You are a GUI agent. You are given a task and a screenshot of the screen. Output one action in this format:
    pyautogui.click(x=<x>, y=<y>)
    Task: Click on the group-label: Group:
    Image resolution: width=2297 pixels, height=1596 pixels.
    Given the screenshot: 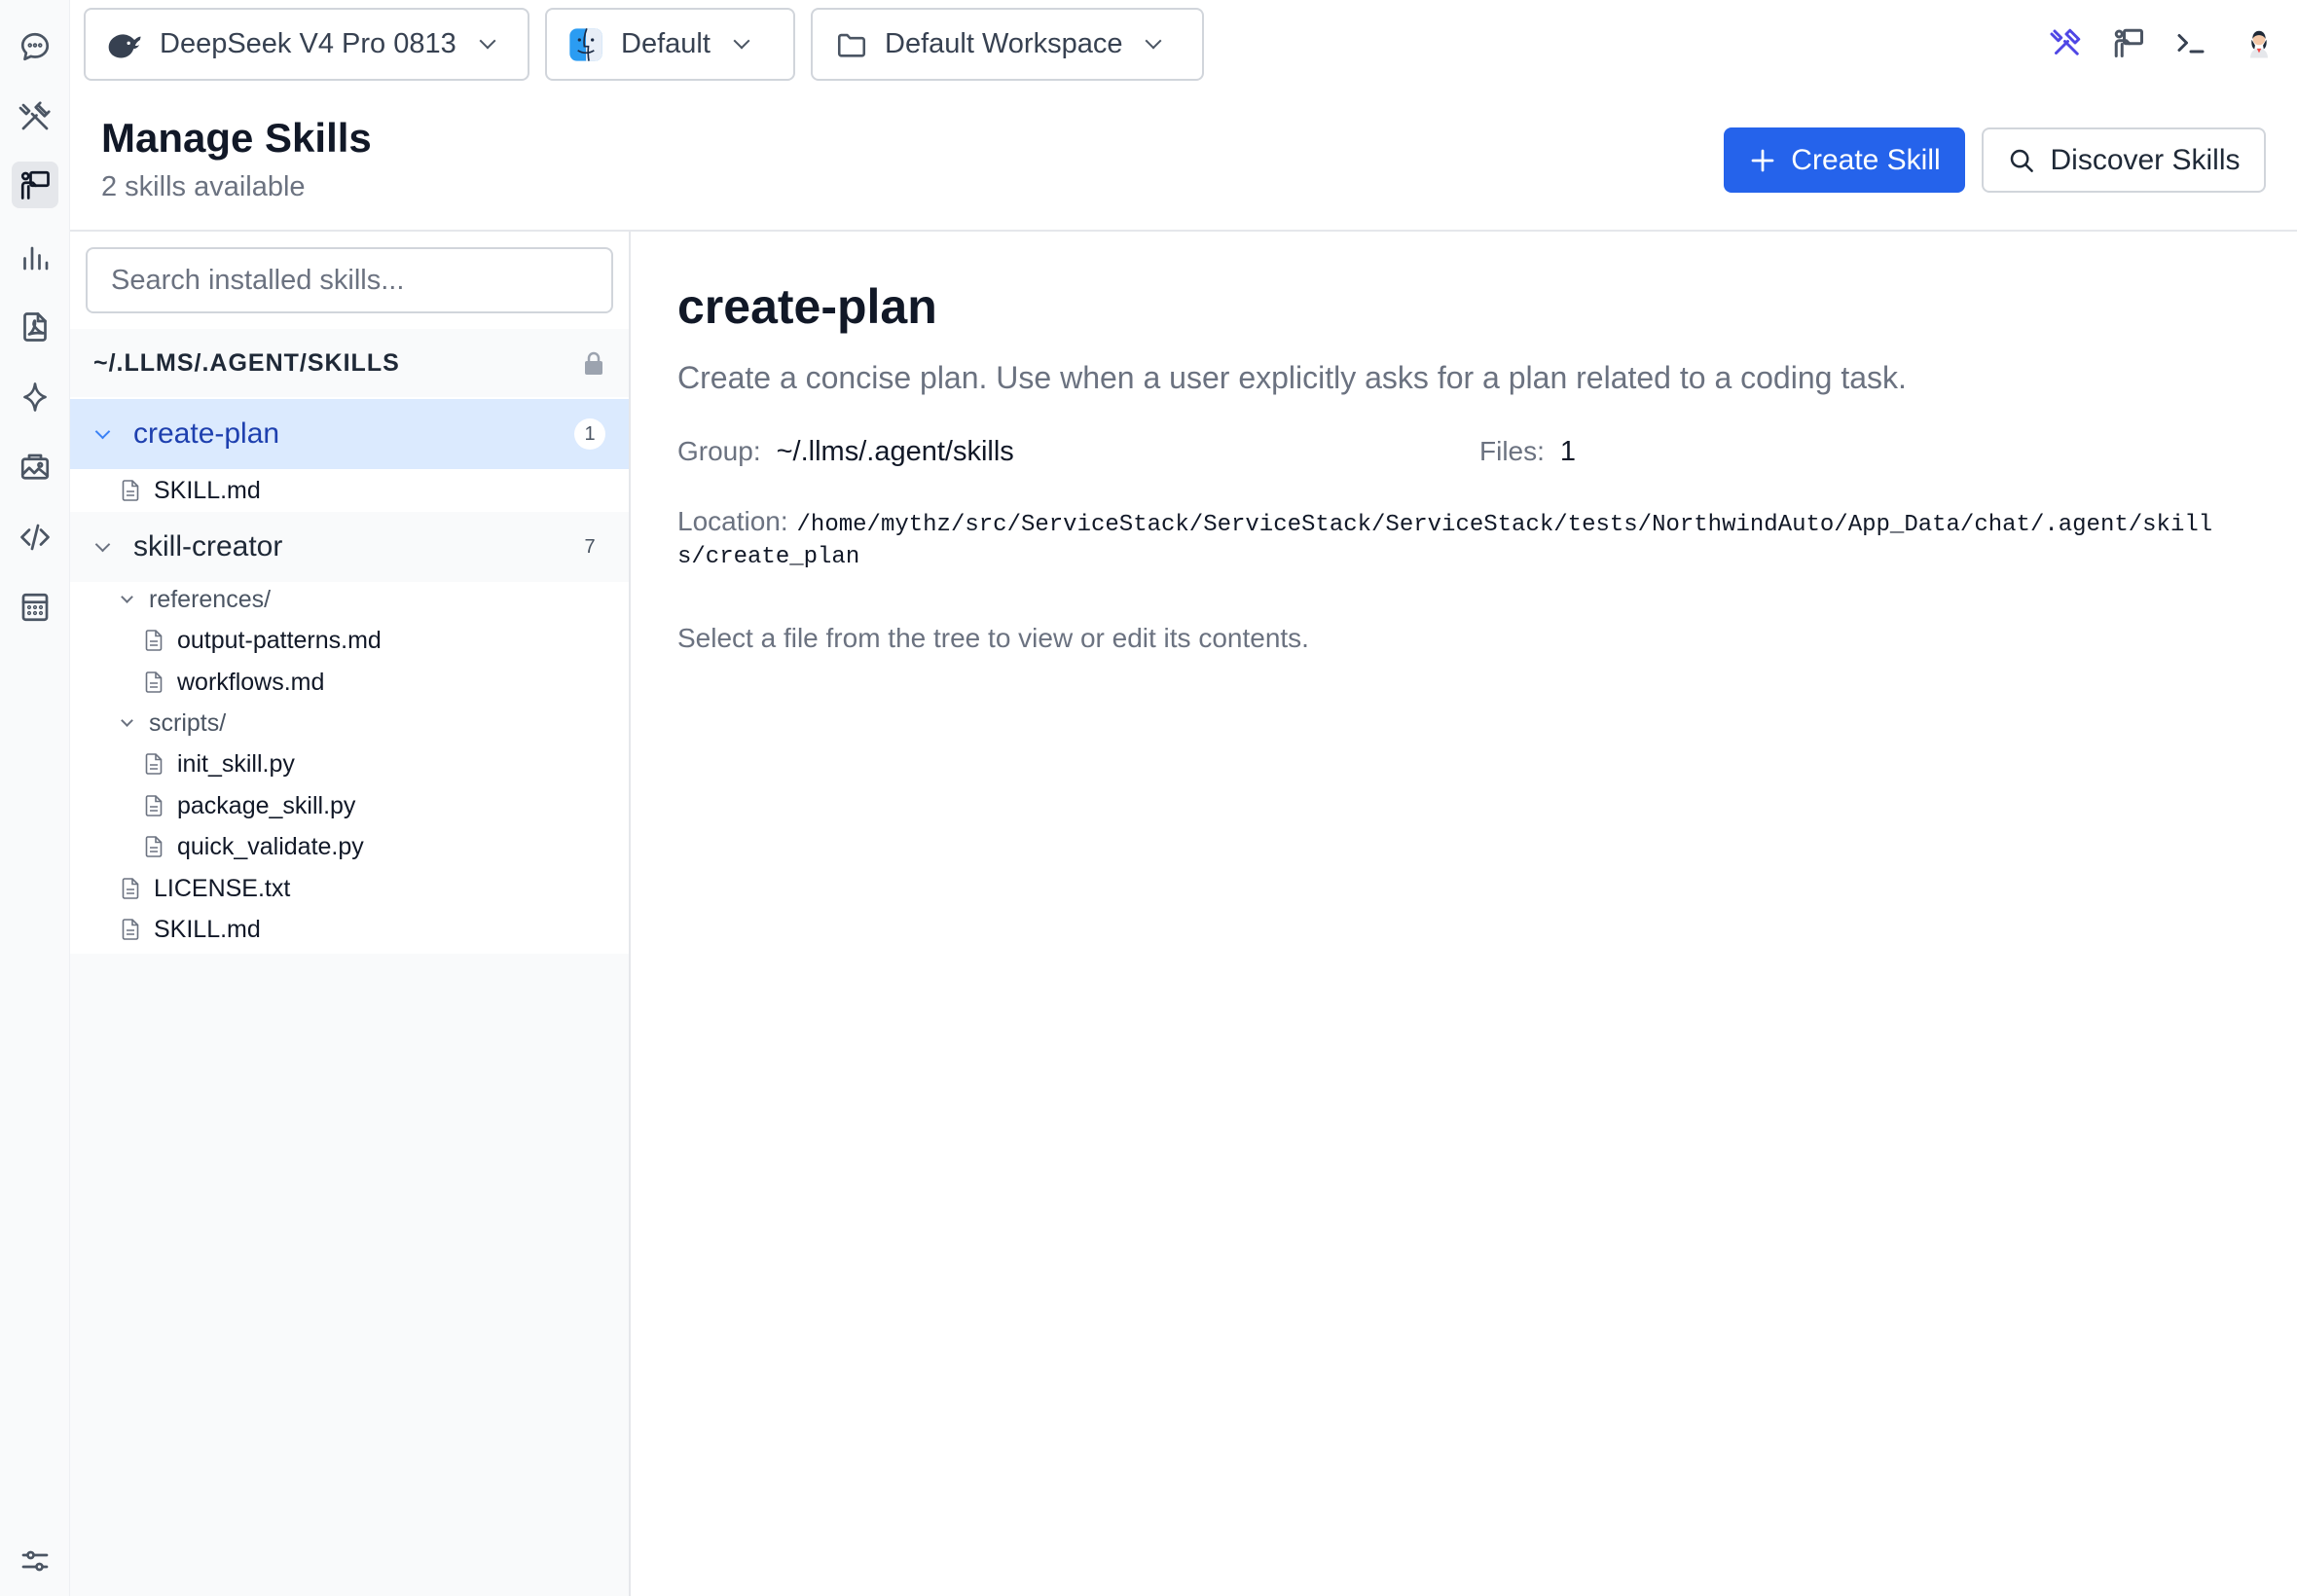 What is the action you would take?
    pyautogui.click(x=719, y=451)
    